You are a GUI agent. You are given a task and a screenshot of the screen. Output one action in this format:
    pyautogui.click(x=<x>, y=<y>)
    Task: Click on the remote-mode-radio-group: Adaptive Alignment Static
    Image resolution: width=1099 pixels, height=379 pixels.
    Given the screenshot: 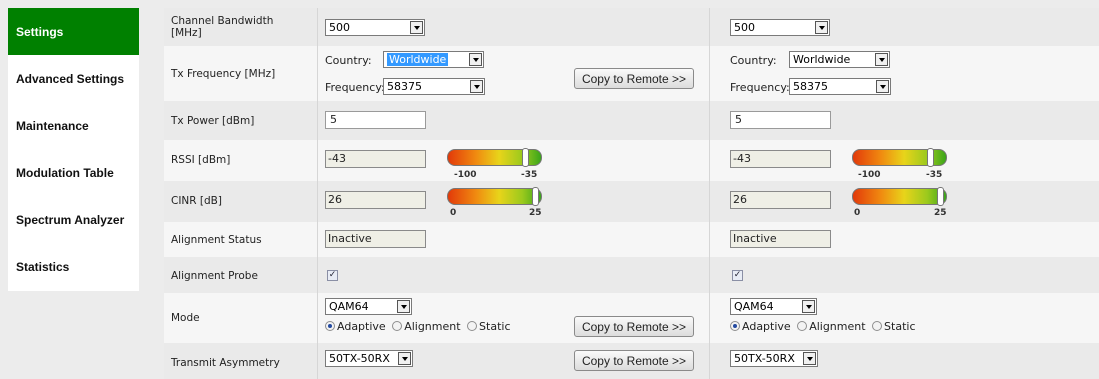 What is the action you would take?
    pyautogui.click(x=824, y=326)
    